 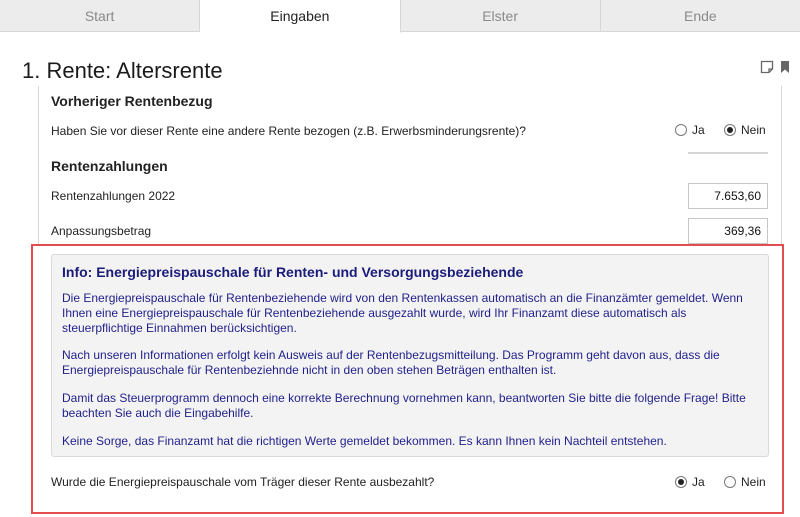 I want to click on section-heading-vorheriger-rentenbezug: Vorheriger Rentenbezug, so click(x=132, y=101).